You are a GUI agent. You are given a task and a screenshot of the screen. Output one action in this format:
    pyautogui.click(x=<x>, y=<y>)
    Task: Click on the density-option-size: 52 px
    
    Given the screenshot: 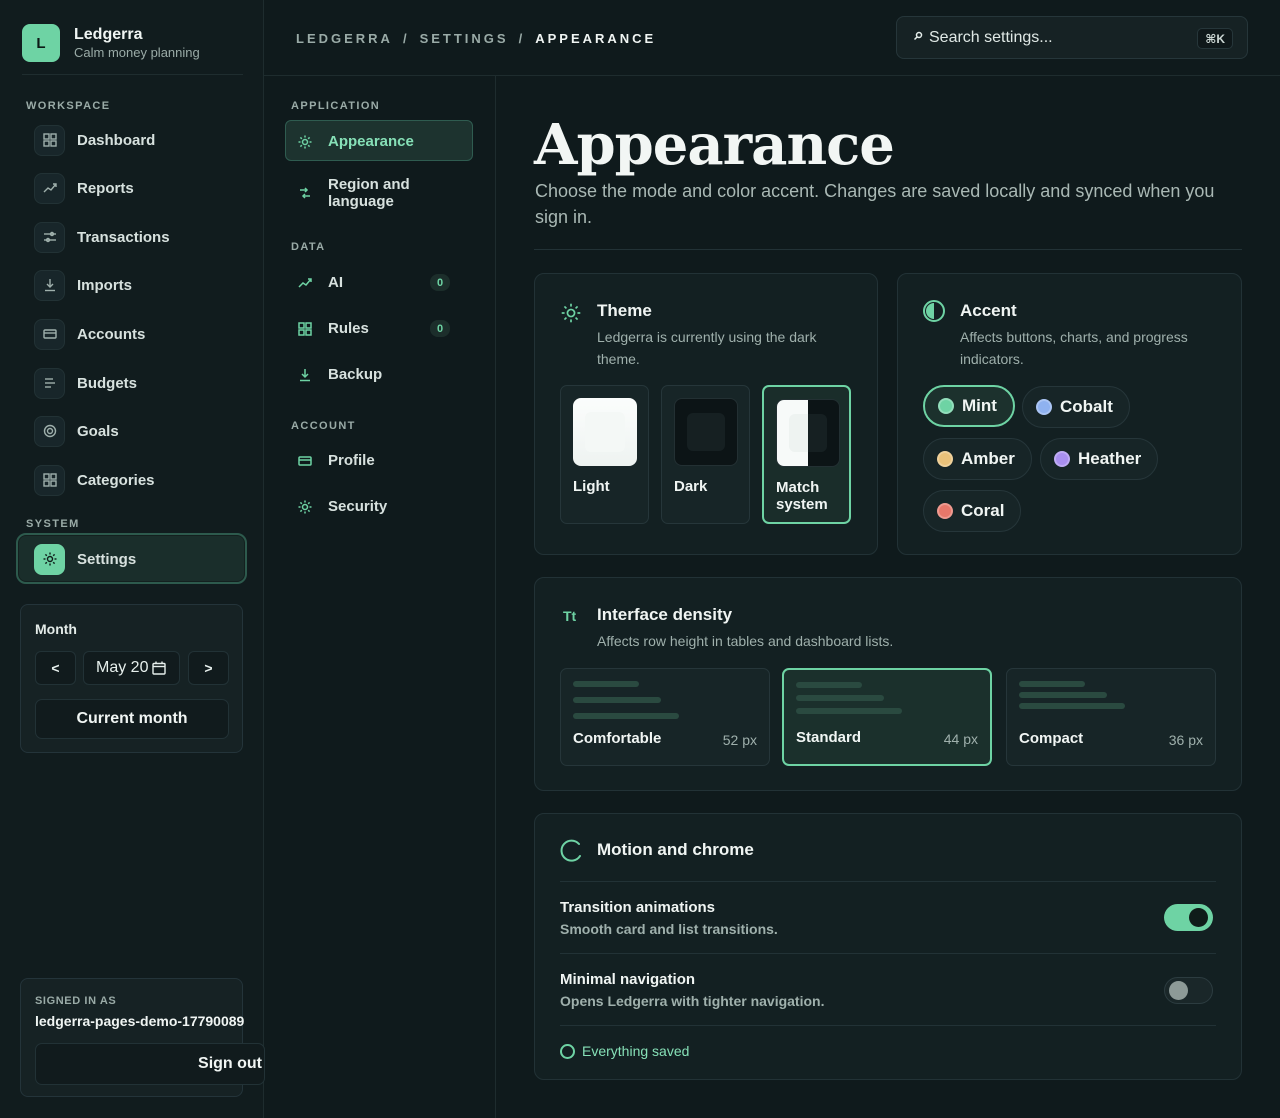 What is the action you would take?
    pyautogui.click(x=739, y=740)
    